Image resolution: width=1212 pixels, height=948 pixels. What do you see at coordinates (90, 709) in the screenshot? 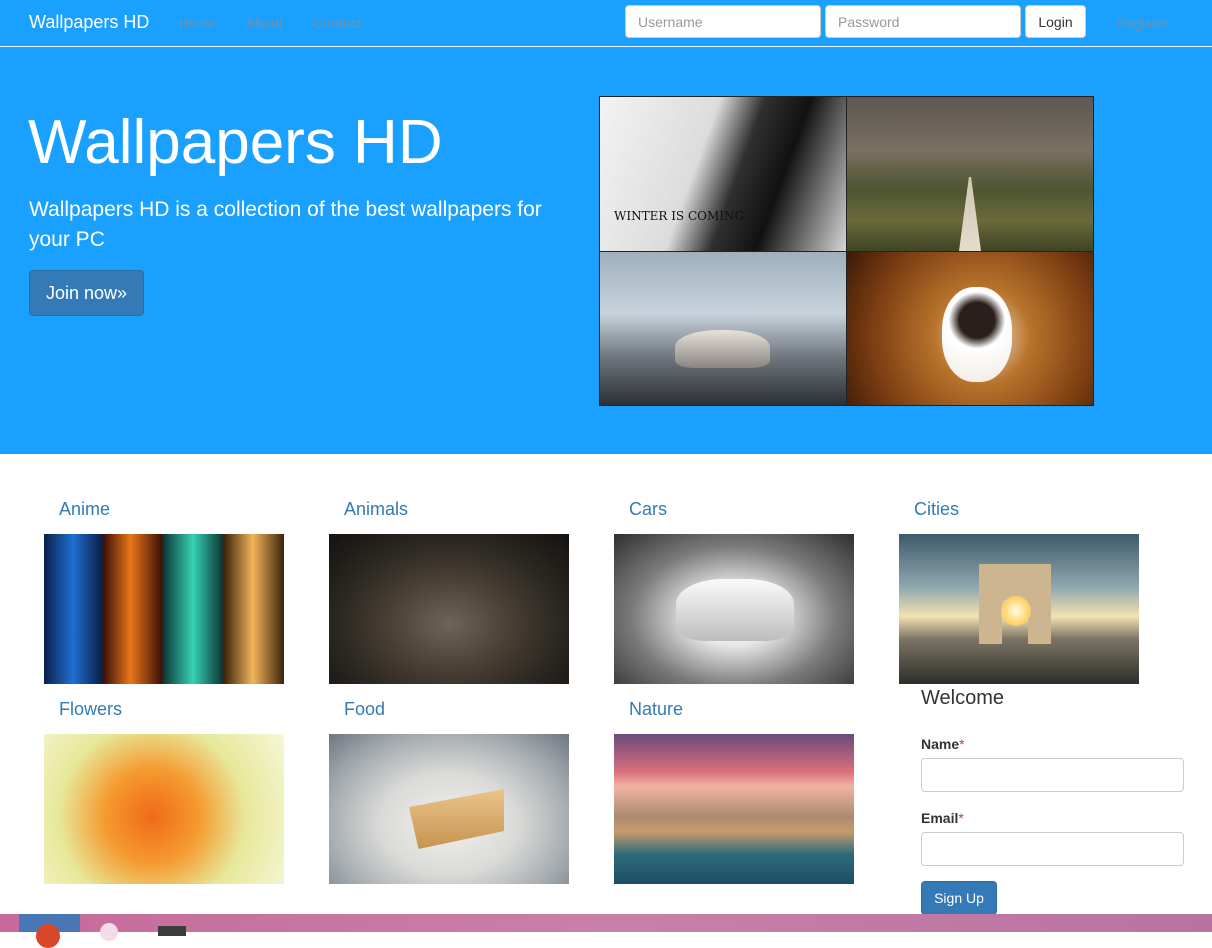
I see `category-flowers-title: Flowers` at bounding box center [90, 709].